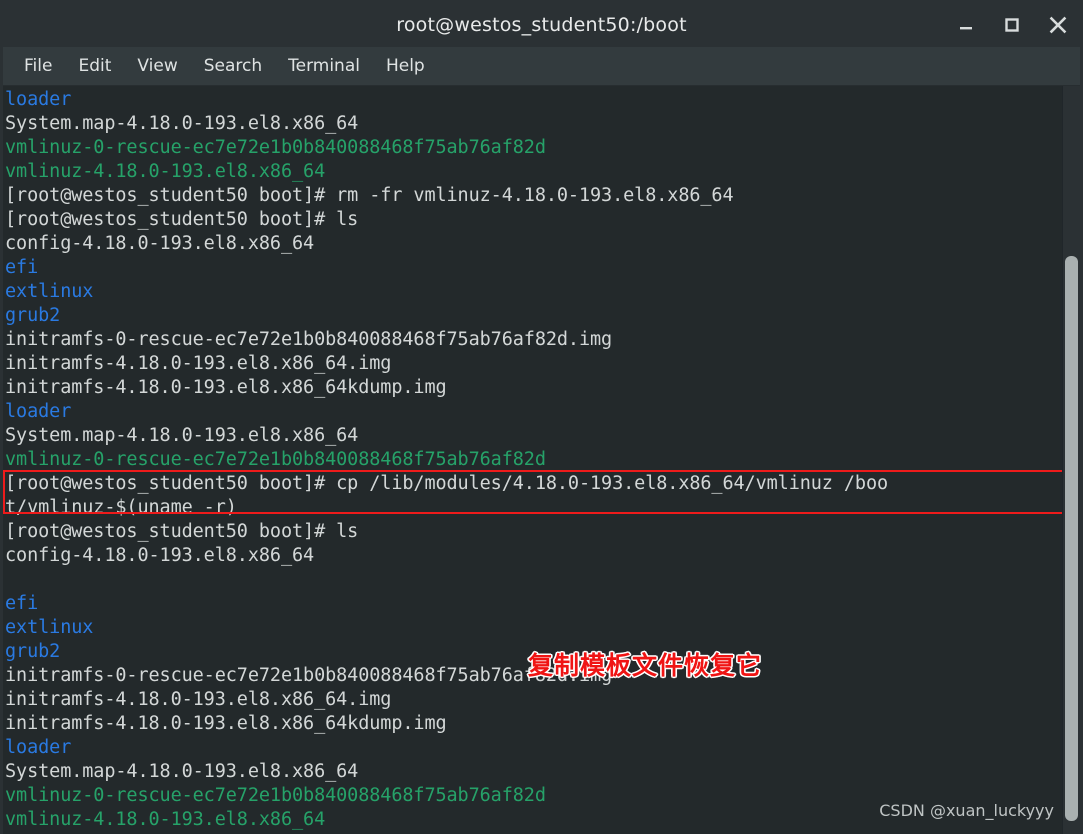  What do you see at coordinates (38, 66) in the screenshot?
I see `menu-item-file: File` at bounding box center [38, 66].